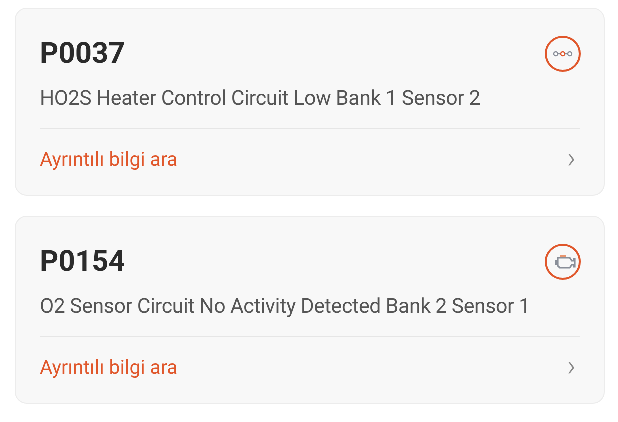 The image size is (618, 422). I want to click on code-description: O2 Sensor Circuit No Activity Detected Bank 2 Sensor 1, so click(286, 307).